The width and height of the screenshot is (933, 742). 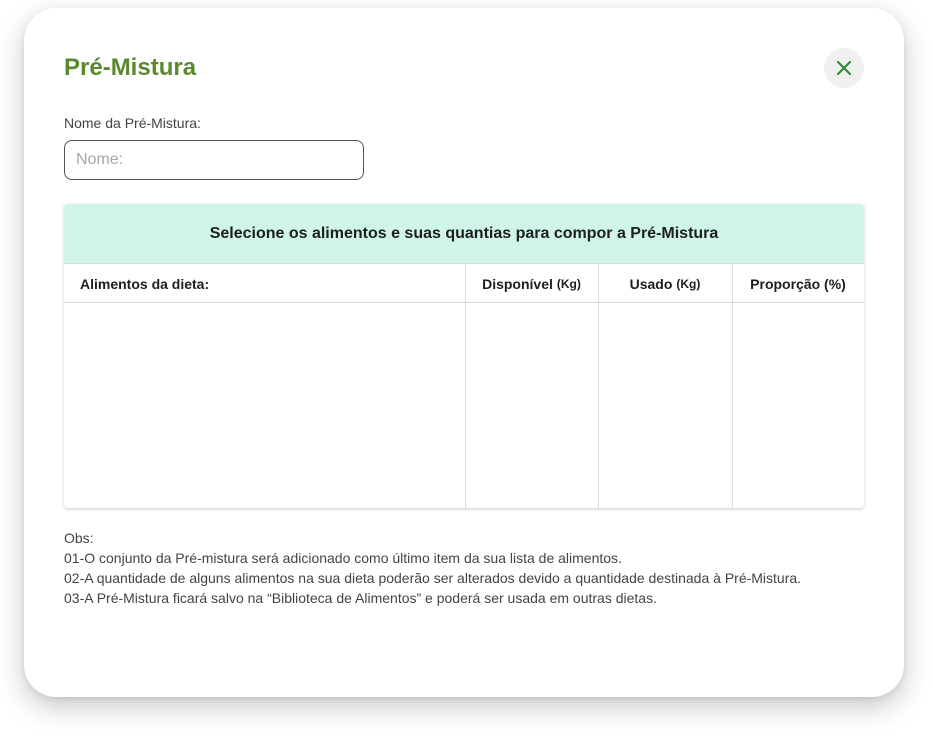 I want to click on column-header-used-label: Usado, so click(x=651, y=284).